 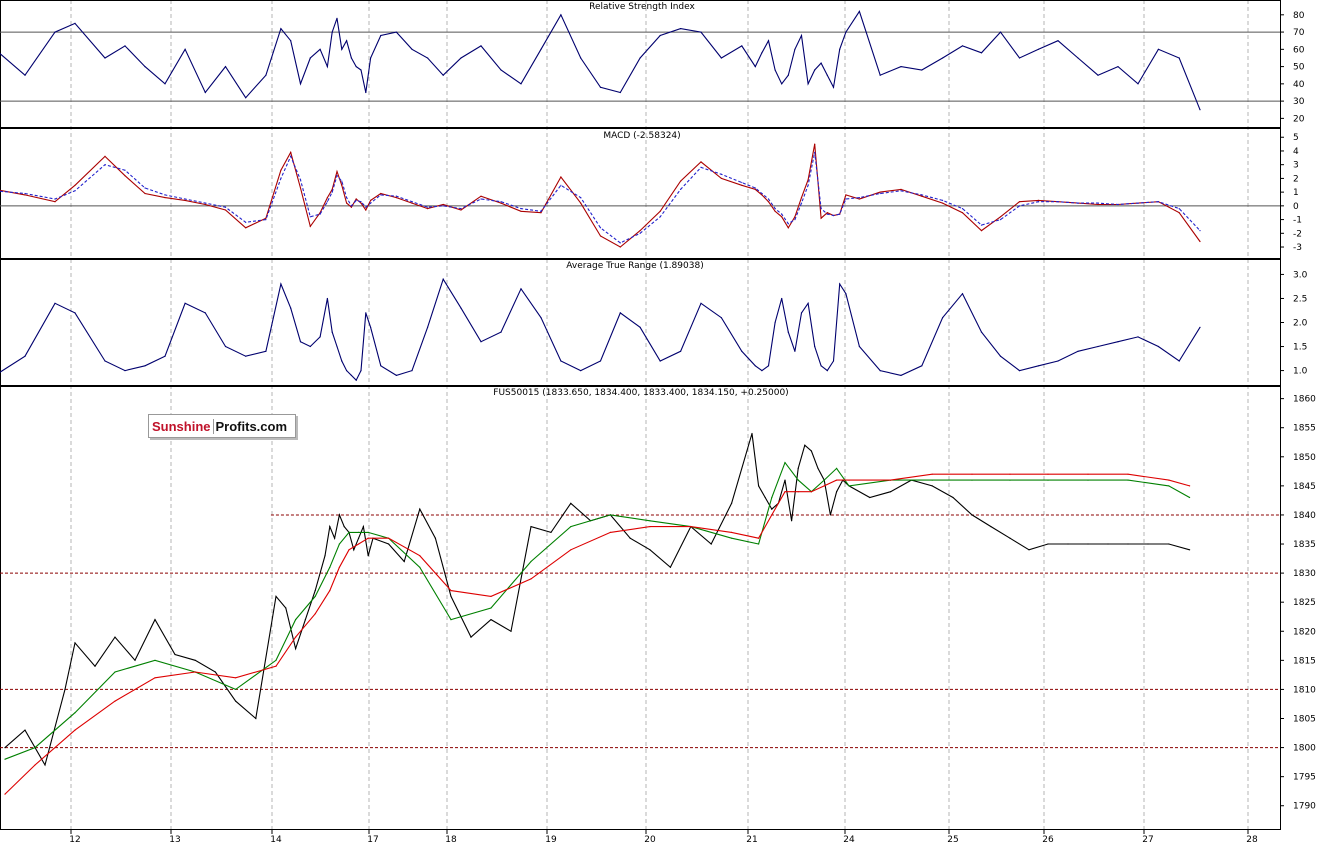 I want to click on y-tick-label: 1840, so click(x=1304, y=516).